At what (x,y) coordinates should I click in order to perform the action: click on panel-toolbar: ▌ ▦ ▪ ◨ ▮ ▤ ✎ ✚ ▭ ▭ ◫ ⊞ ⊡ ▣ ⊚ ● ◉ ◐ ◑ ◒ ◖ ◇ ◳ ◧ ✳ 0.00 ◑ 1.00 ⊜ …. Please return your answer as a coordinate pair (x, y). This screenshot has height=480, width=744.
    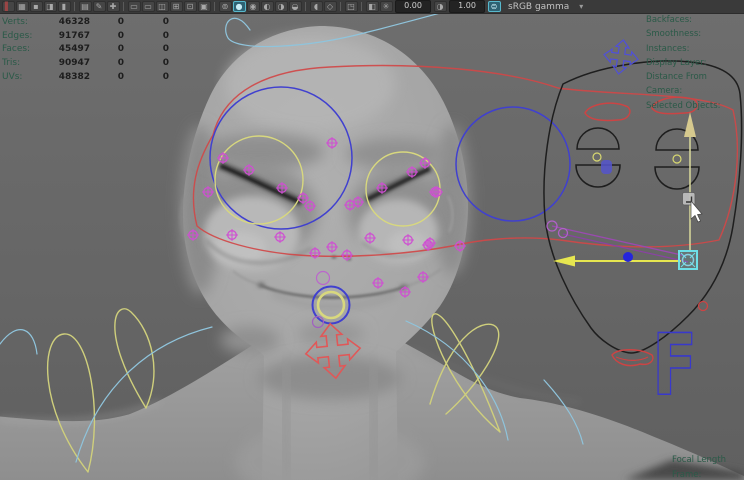
    Looking at the image, I should click on (372, 7).